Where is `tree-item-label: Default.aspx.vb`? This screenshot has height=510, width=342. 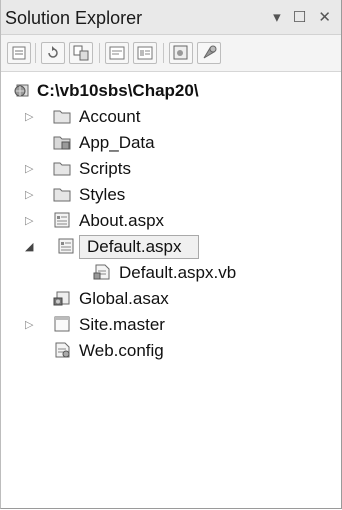
tree-item-label: Default.aspx.vb is located at coordinates (178, 272).